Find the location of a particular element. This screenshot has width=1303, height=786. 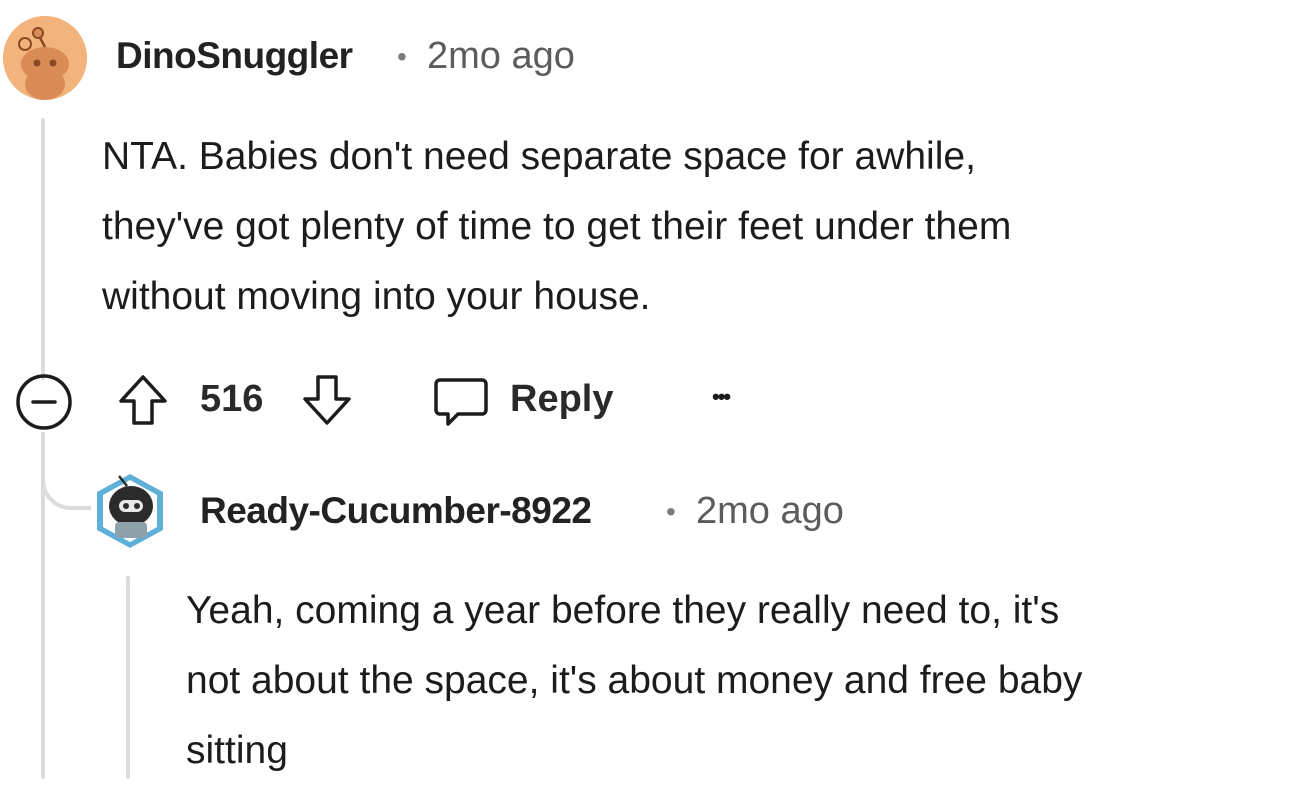

avatar-dinosnuggler is located at coordinates (45, 58).